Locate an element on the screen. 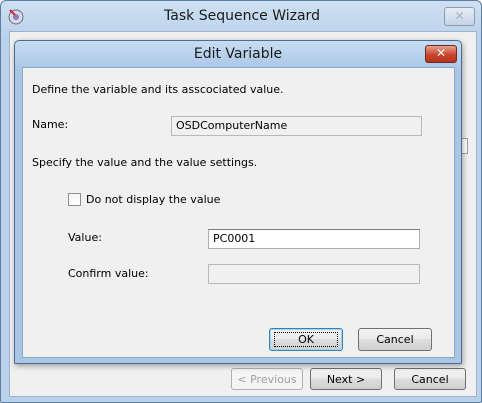 Image resolution: width=482 pixels, height=403 pixels. dialog-title: Edit Variable is located at coordinates (238, 54).